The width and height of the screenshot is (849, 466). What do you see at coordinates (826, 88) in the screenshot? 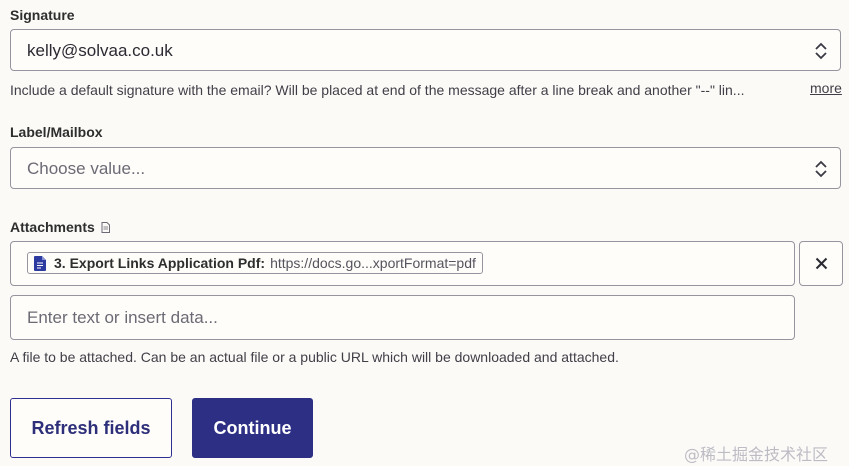
I see `more-link: more` at bounding box center [826, 88].